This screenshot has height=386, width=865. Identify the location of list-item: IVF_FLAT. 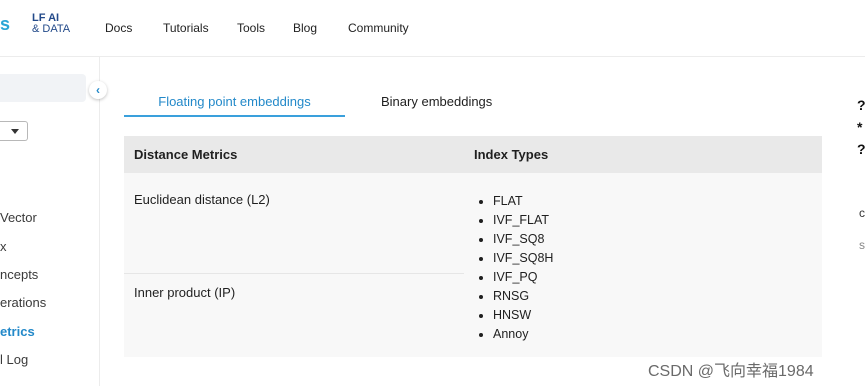
(514, 220).